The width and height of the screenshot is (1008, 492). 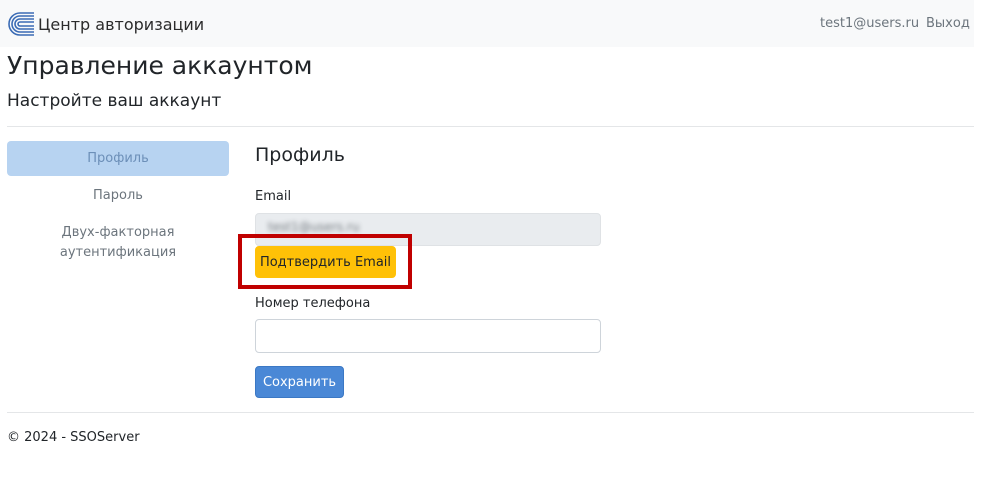 What do you see at coordinates (160, 65) in the screenshot?
I see `page-title: Управление аккаунтом` at bounding box center [160, 65].